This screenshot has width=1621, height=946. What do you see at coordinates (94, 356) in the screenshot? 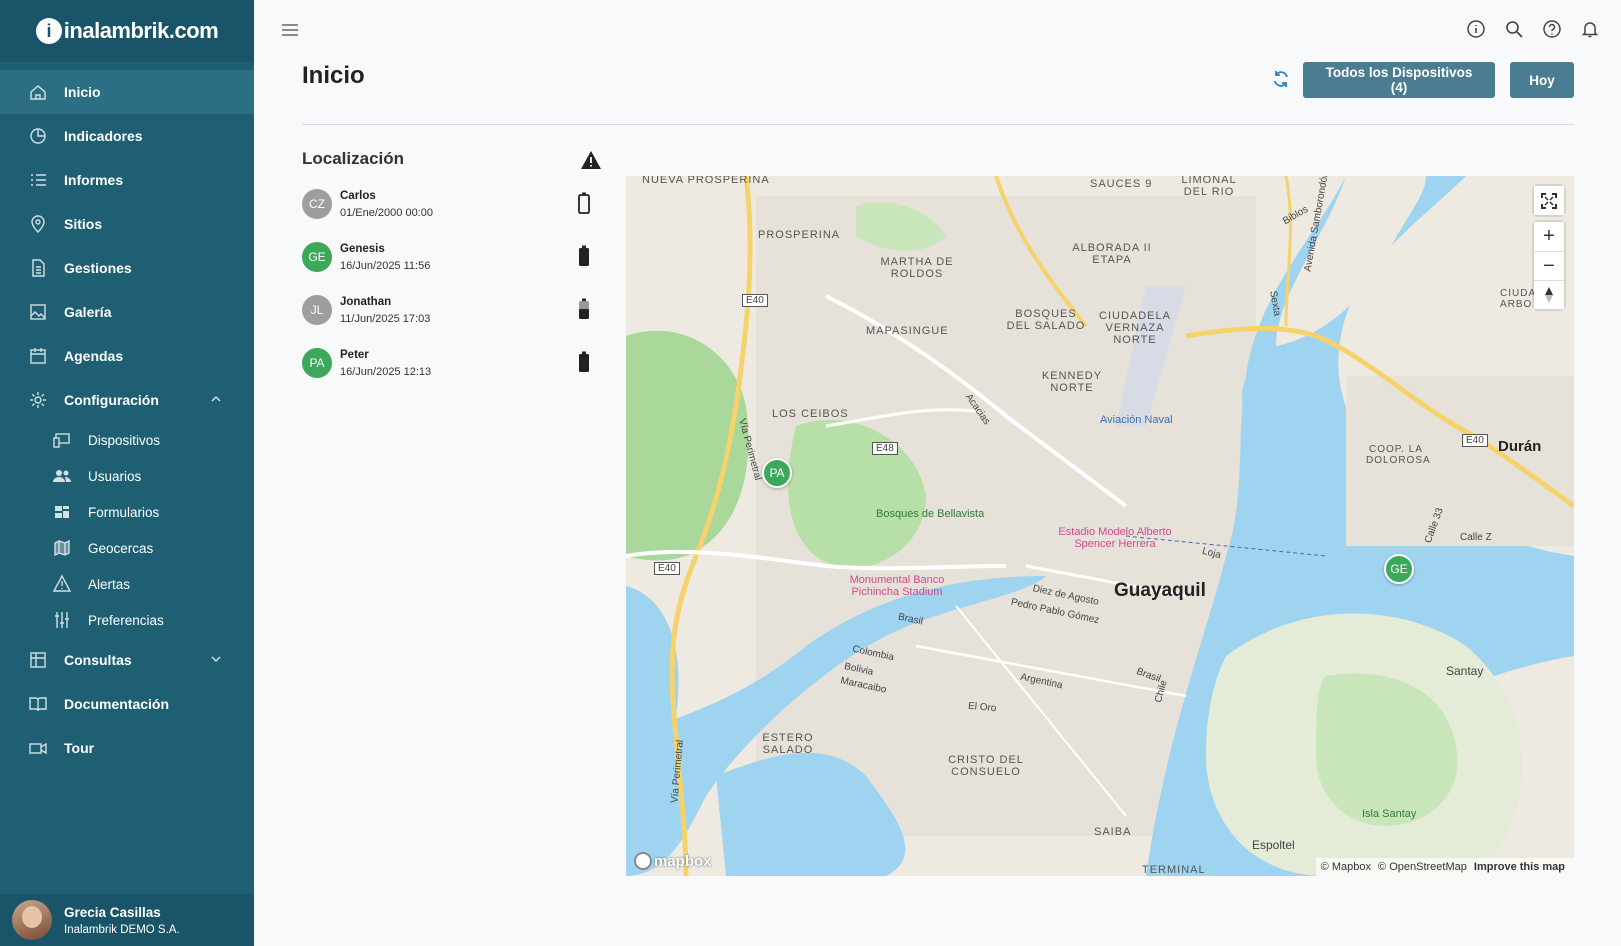
I see `sidebar-item-label: Agendas` at bounding box center [94, 356].